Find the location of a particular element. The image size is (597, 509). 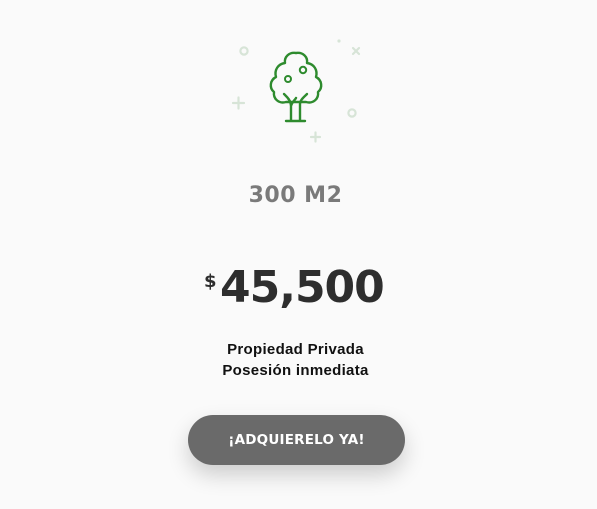

feature-item: Propiedad Privada is located at coordinates (295, 349).